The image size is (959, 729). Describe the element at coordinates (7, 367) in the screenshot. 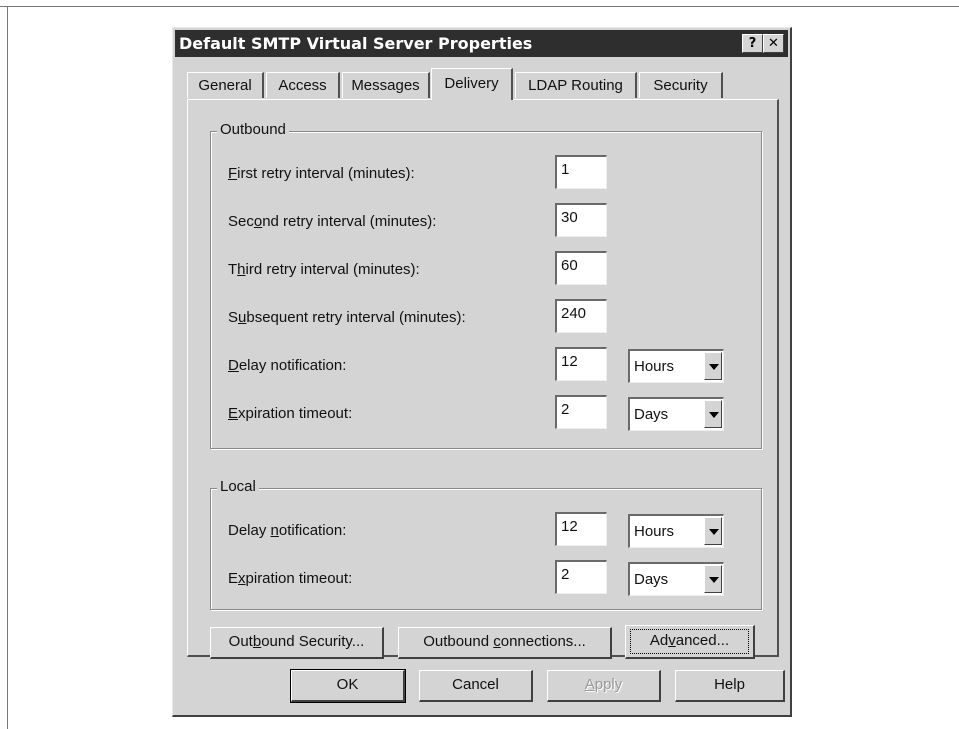

I see `page-border-left` at that location.